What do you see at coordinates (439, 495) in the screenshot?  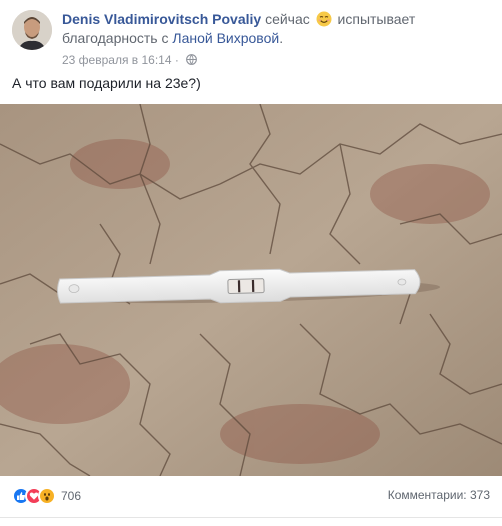 I see `comments-count-link: Комментарии: 373` at bounding box center [439, 495].